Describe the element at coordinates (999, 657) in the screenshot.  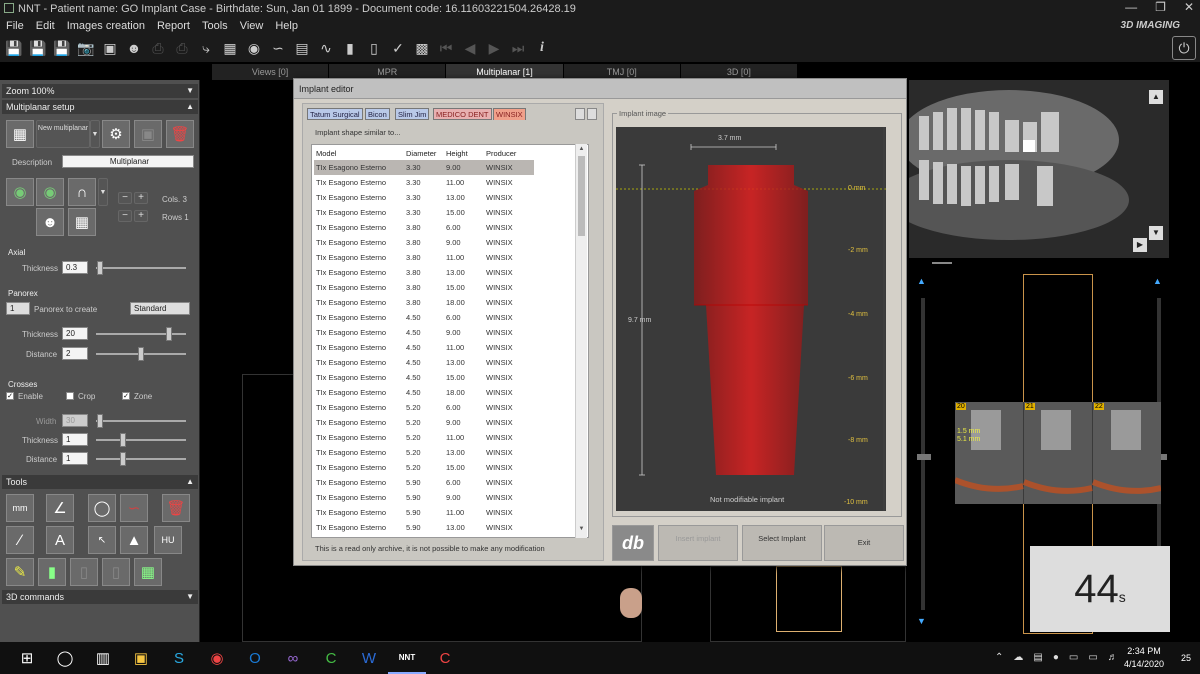
I see `chevron-up-icon: ⌃` at that location.